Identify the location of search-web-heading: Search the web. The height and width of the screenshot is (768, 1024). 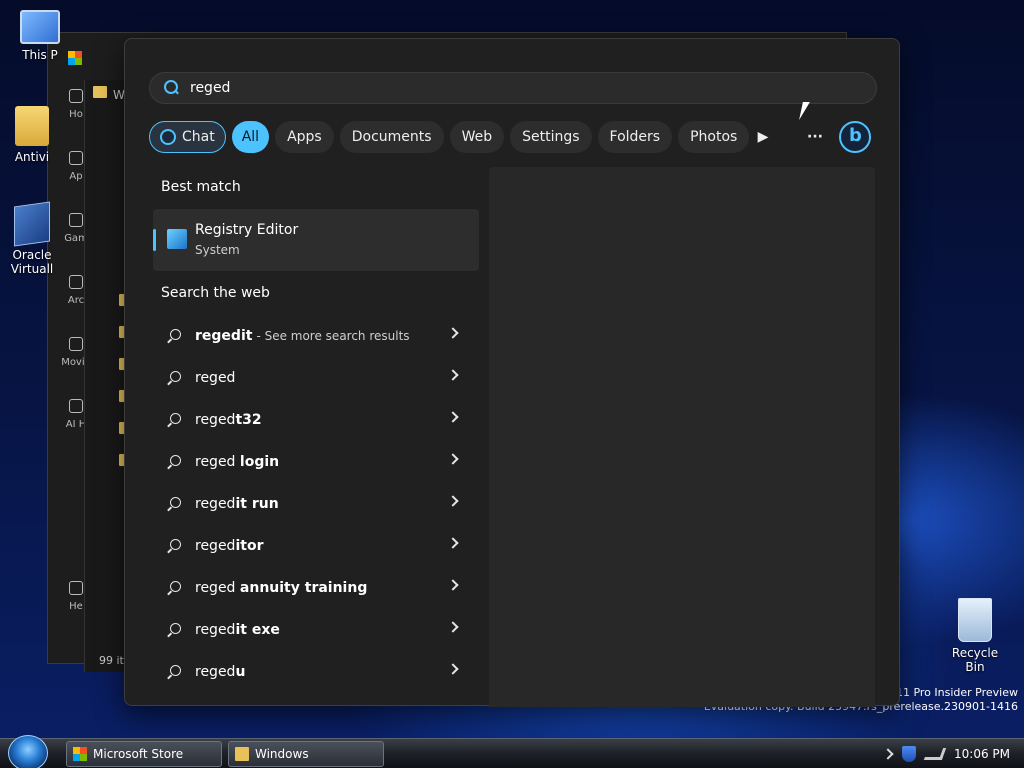
(215, 293).